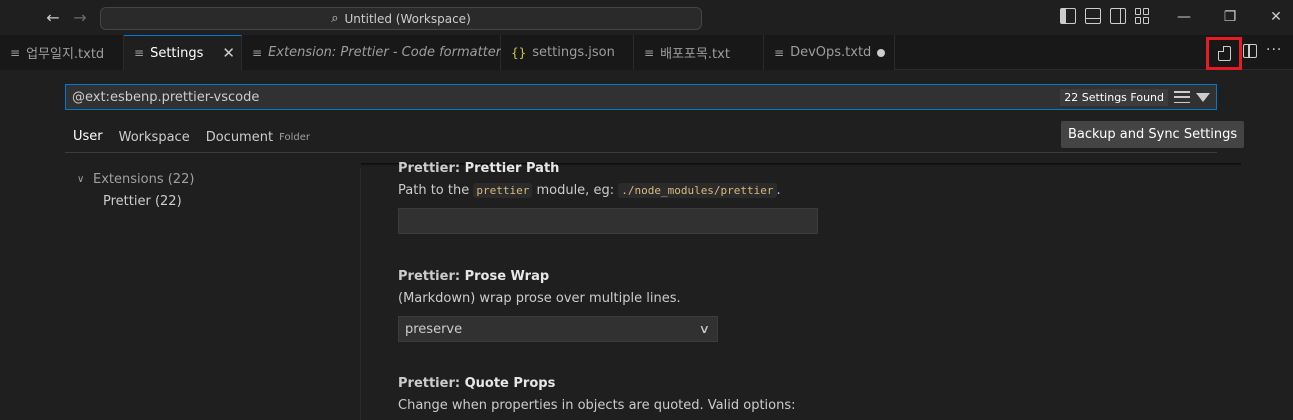 The height and width of the screenshot is (420, 1293). What do you see at coordinates (228, 53) in the screenshot?
I see `close-tab-icon: ✕` at bounding box center [228, 53].